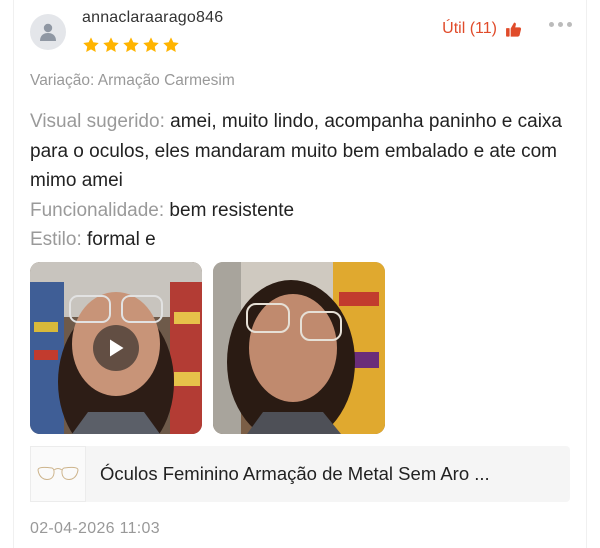 The width and height of the screenshot is (600, 548). What do you see at coordinates (118, 239) in the screenshot?
I see `field-value-estilo: formal e` at bounding box center [118, 239].